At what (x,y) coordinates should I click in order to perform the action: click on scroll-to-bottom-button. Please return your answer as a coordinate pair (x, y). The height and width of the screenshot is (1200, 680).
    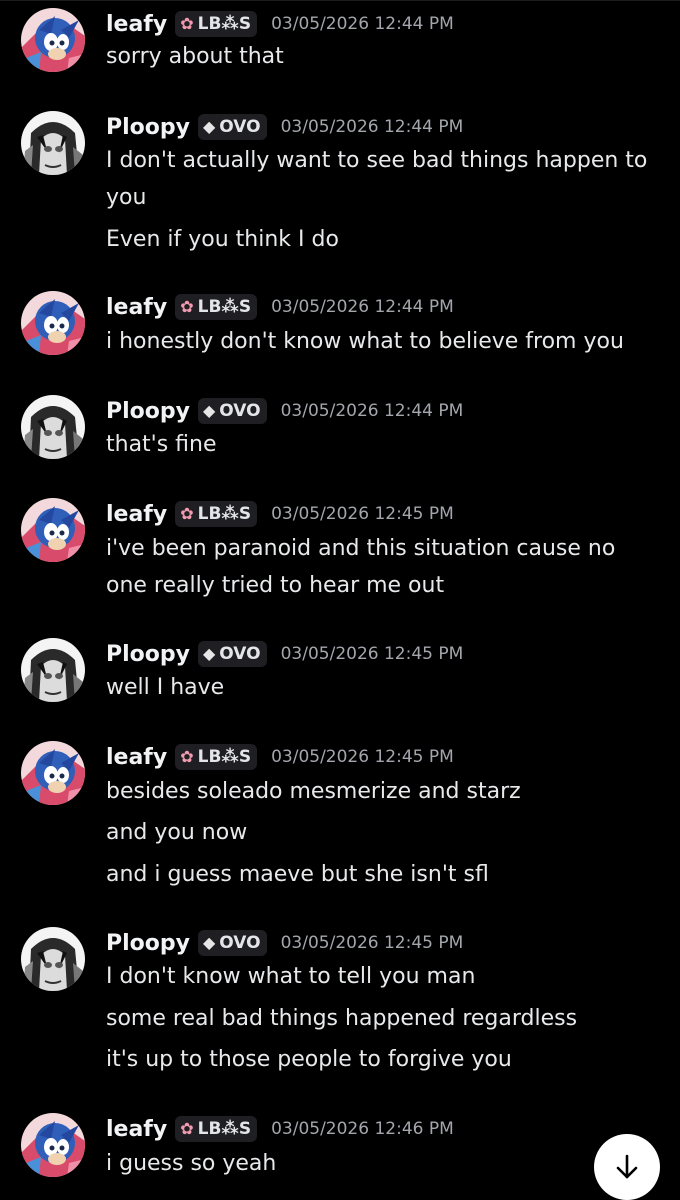
    Looking at the image, I should click on (627, 1167).